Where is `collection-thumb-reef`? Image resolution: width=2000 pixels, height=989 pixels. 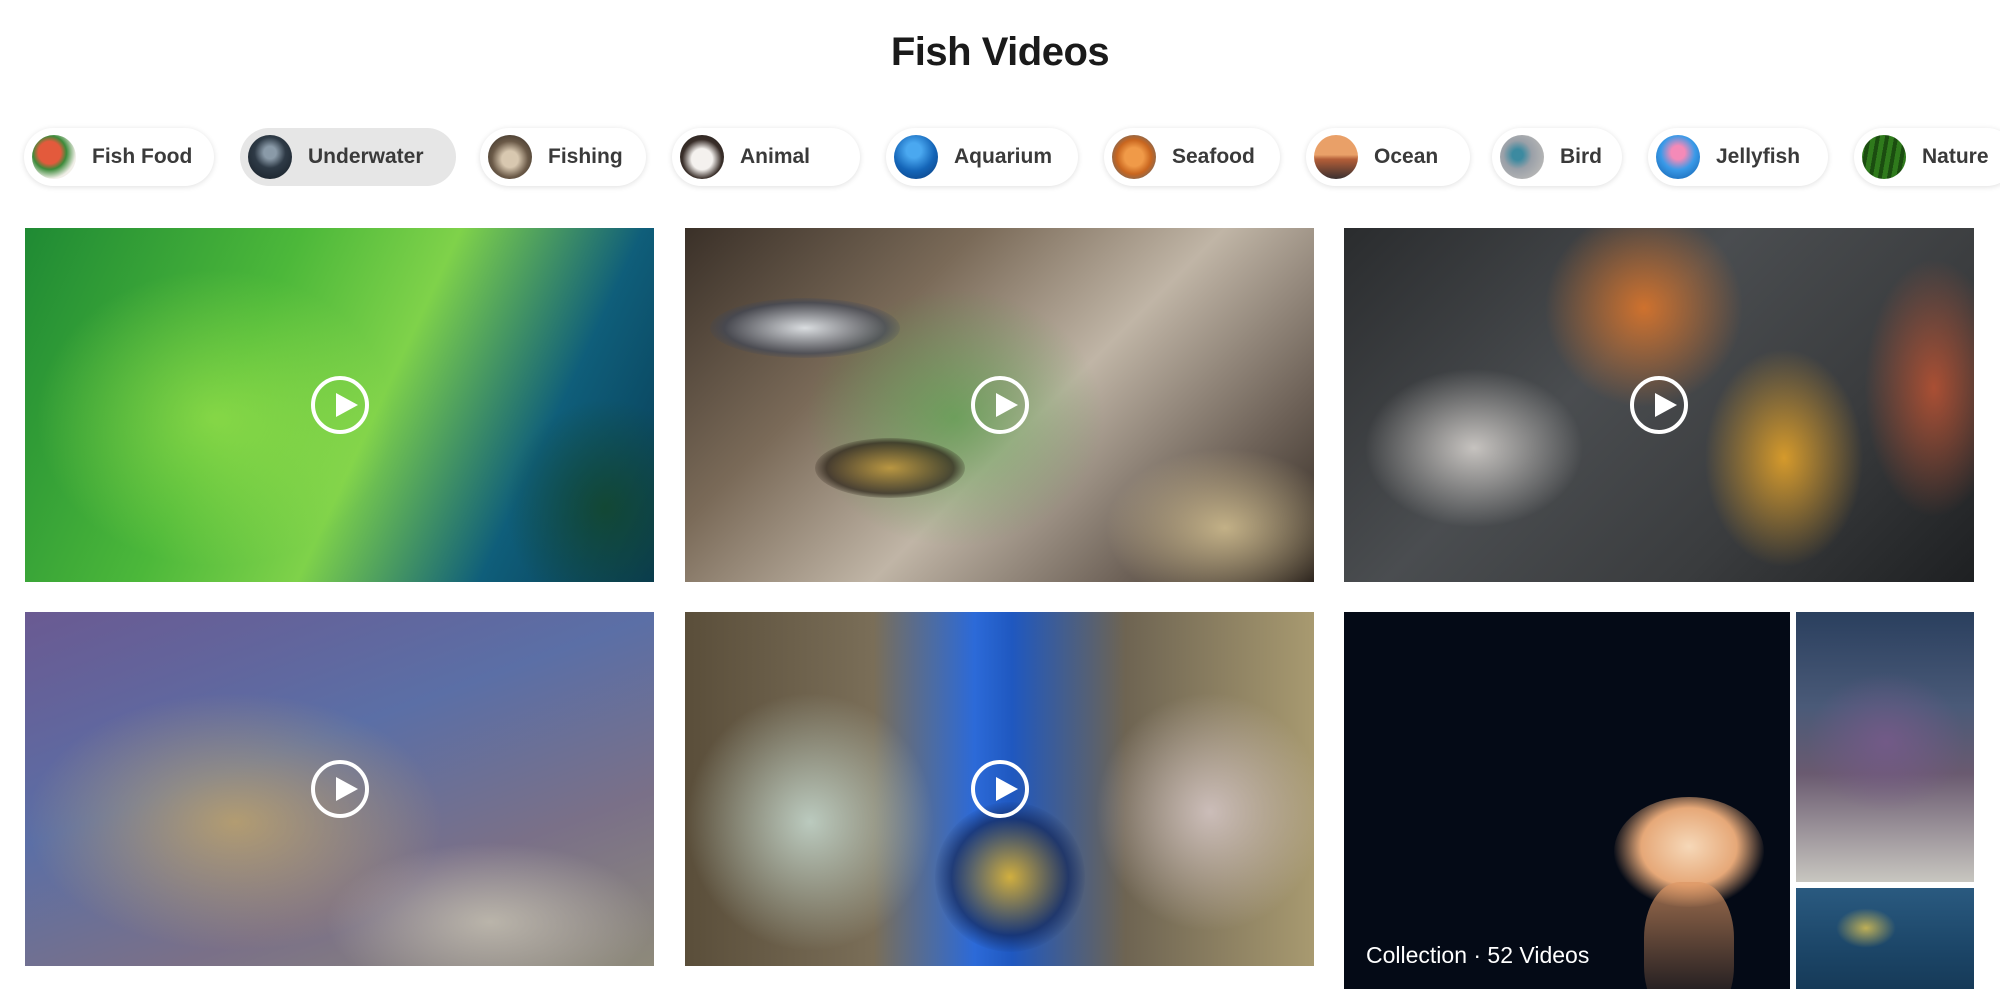 collection-thumb-reef is located at coordinates (1885, 747).